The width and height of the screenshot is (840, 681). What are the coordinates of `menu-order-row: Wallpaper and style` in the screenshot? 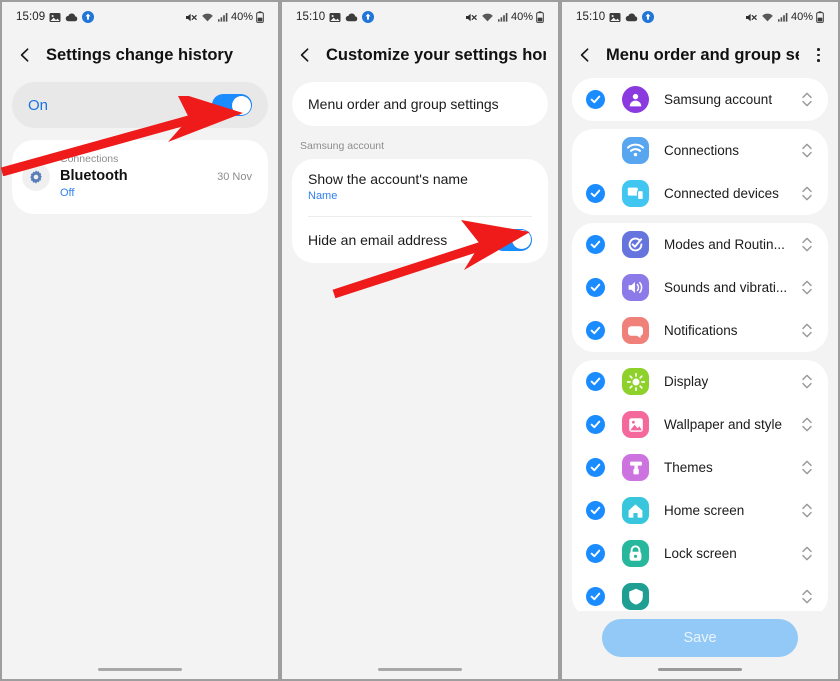 It's located at (700, 424).